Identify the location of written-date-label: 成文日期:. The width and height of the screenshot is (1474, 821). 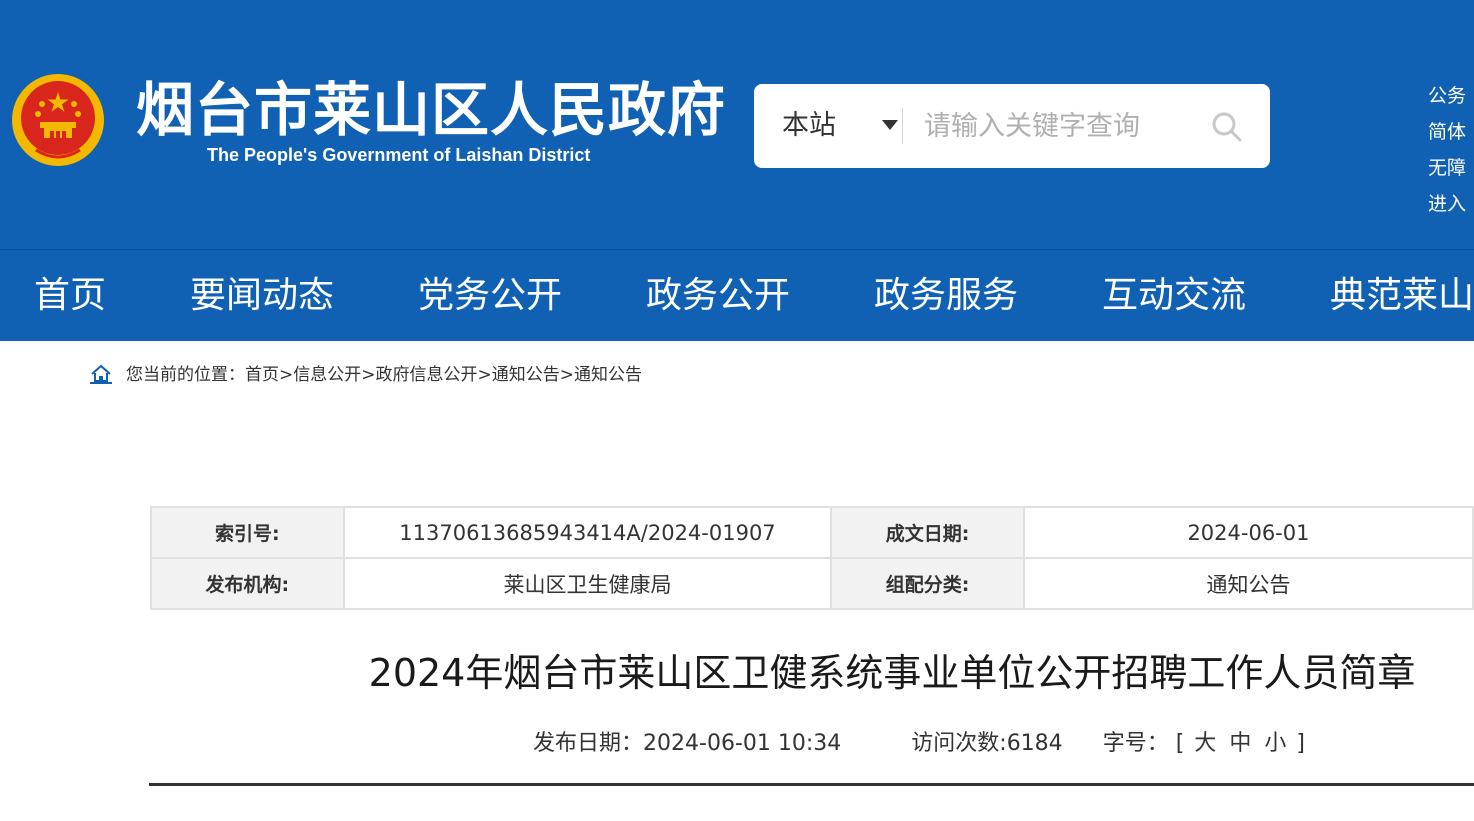
(927, 532).